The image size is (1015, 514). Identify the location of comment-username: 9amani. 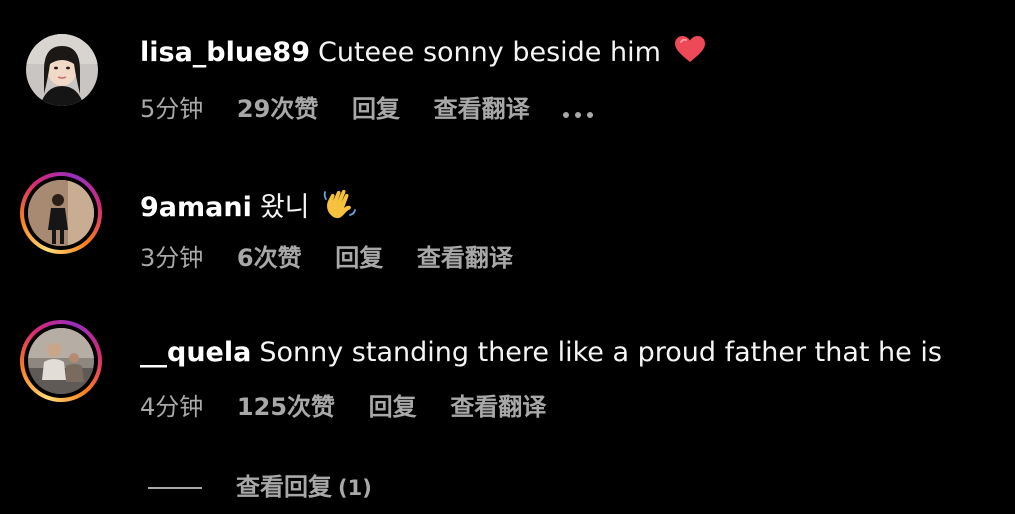
(196, 207).